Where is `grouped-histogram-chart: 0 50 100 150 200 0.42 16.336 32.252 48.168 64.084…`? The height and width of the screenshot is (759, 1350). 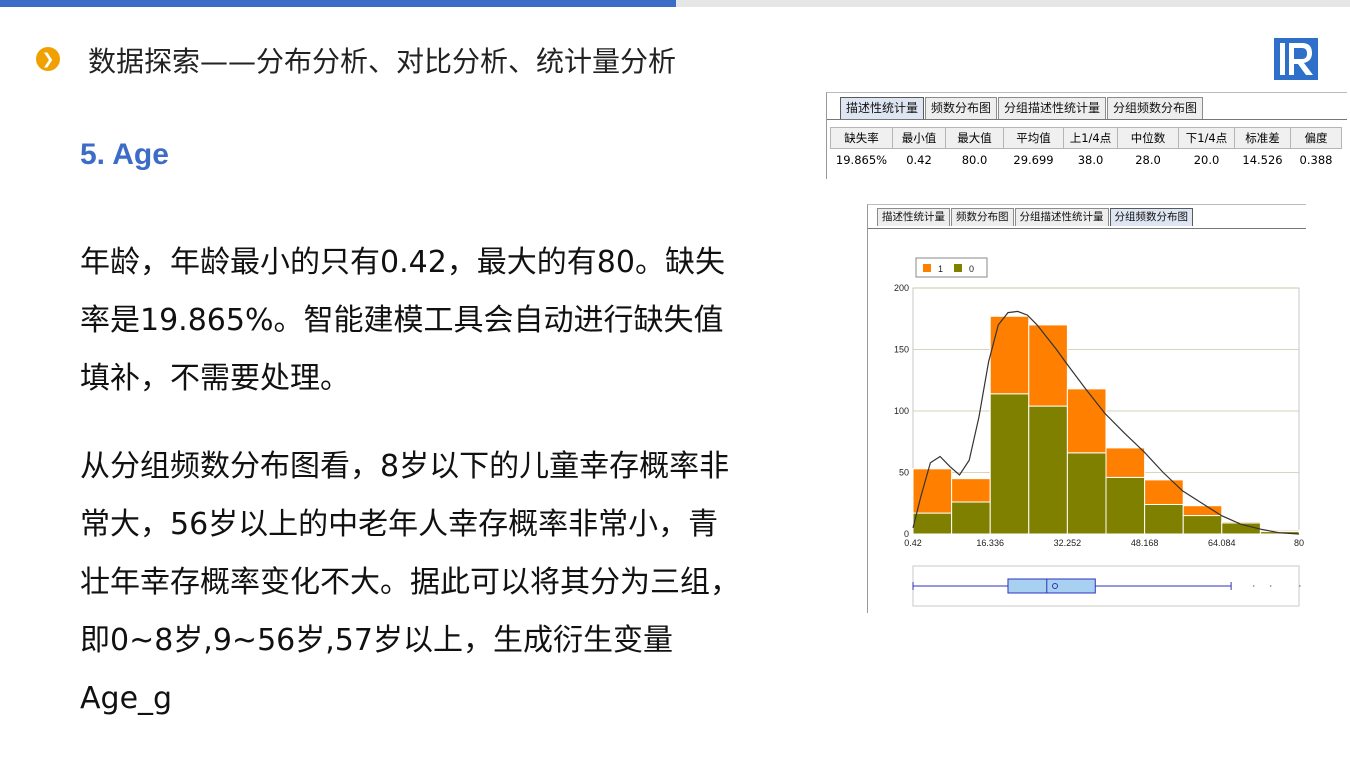 grouped-histogram-chart: 0 50 100 150 200 0.42 16.336 32.252 48.168 64.084… is located at coordinates (1099, 432).